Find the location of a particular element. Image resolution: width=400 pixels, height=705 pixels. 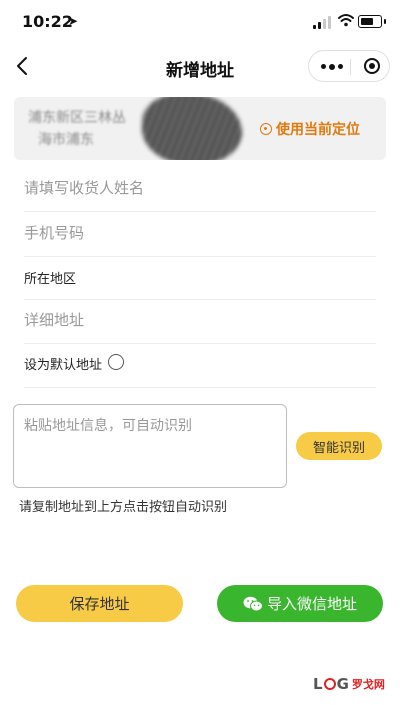

location-arrow-icon: ➤ is located at coordinates (73, 21).